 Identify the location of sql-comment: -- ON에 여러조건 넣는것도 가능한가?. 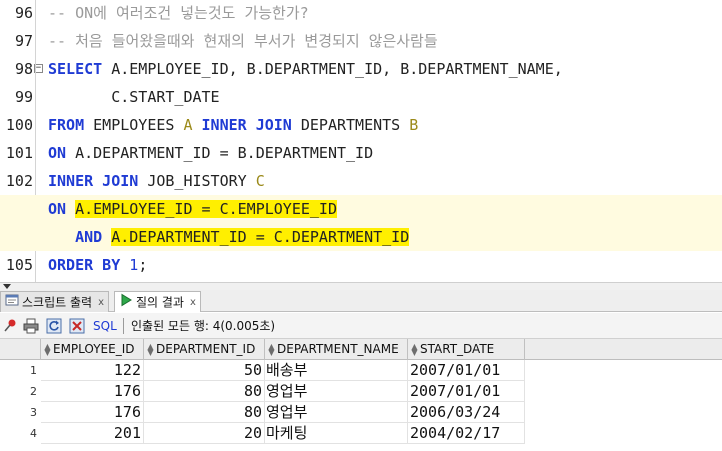
(178, 13).